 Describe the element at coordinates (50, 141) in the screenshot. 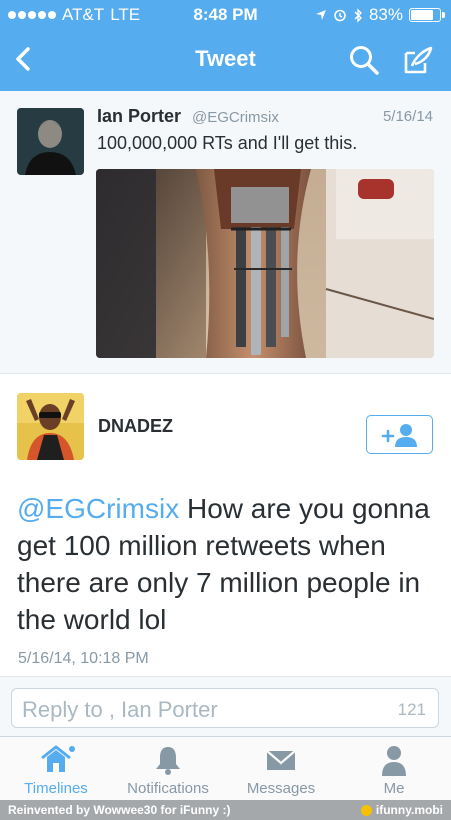

I see `avatar` at that location.